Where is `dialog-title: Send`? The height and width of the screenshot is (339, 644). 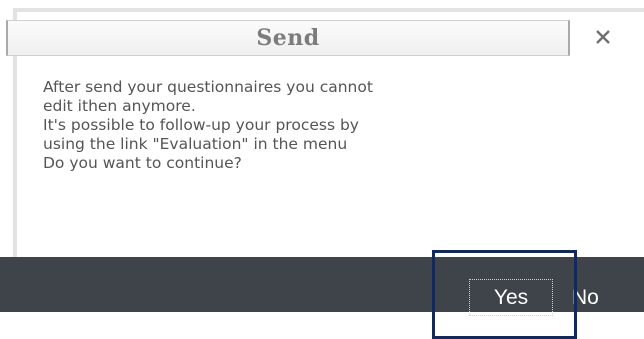 dialog-title: Send is located at coordinates (288, 38).